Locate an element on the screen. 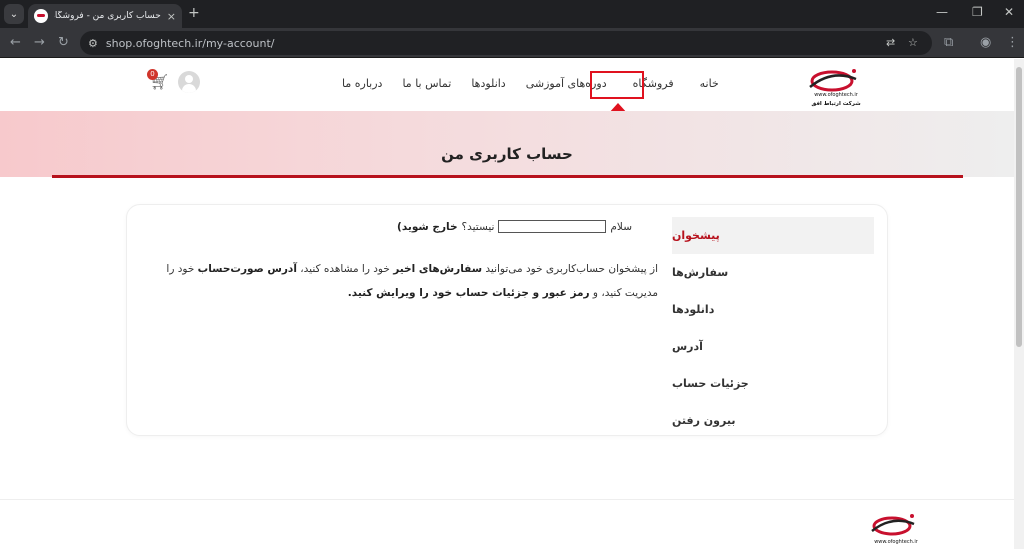 This screenshot has height=549, width=1024. greeting-not-you: نیستید؟ is located at coordinates (478, 226).